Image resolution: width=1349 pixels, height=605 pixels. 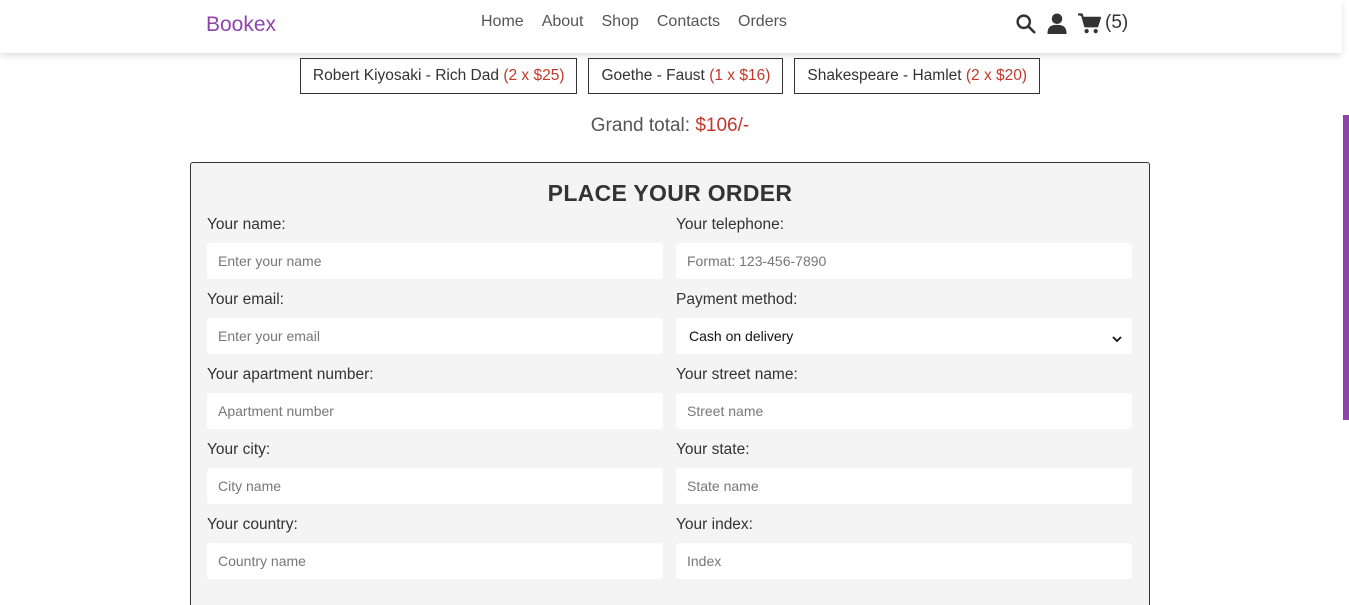 What do you see at coordinates (246, 224) in the screenshot?
I see `name-label: Your name:` at bounding box center [246, 224].